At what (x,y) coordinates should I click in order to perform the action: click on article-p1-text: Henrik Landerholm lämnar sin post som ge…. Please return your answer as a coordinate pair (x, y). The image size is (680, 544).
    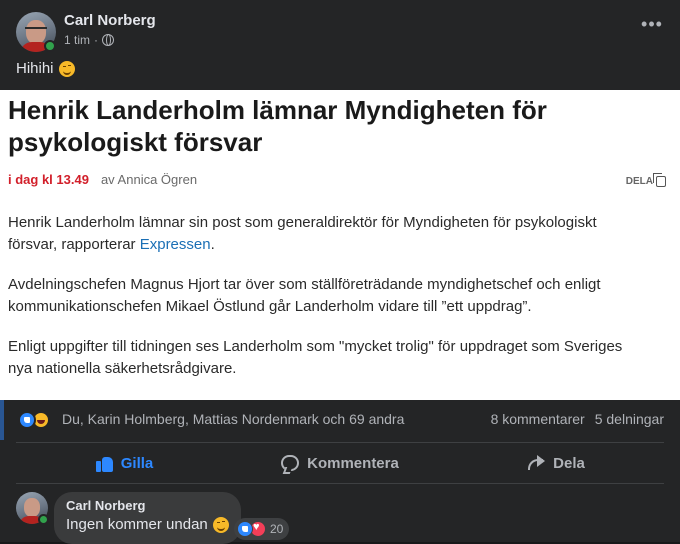
    Looking at the image, I should click on (302, 233).